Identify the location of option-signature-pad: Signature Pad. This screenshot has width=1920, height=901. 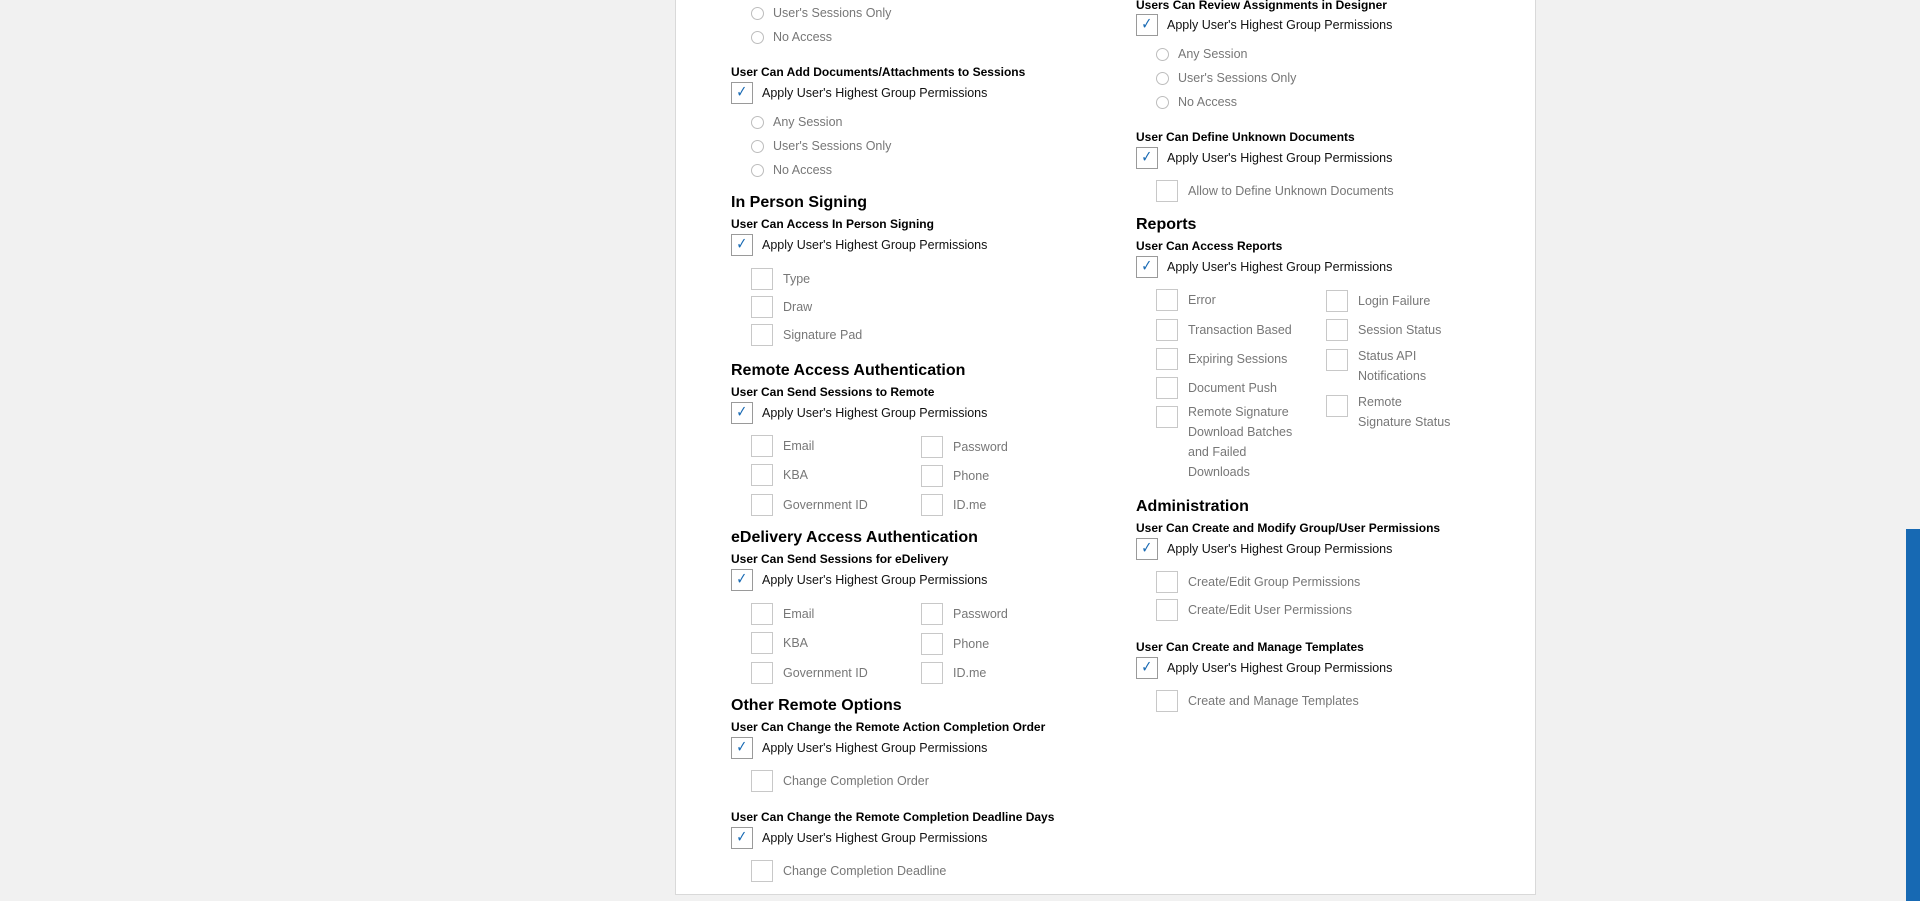
(806, 335).